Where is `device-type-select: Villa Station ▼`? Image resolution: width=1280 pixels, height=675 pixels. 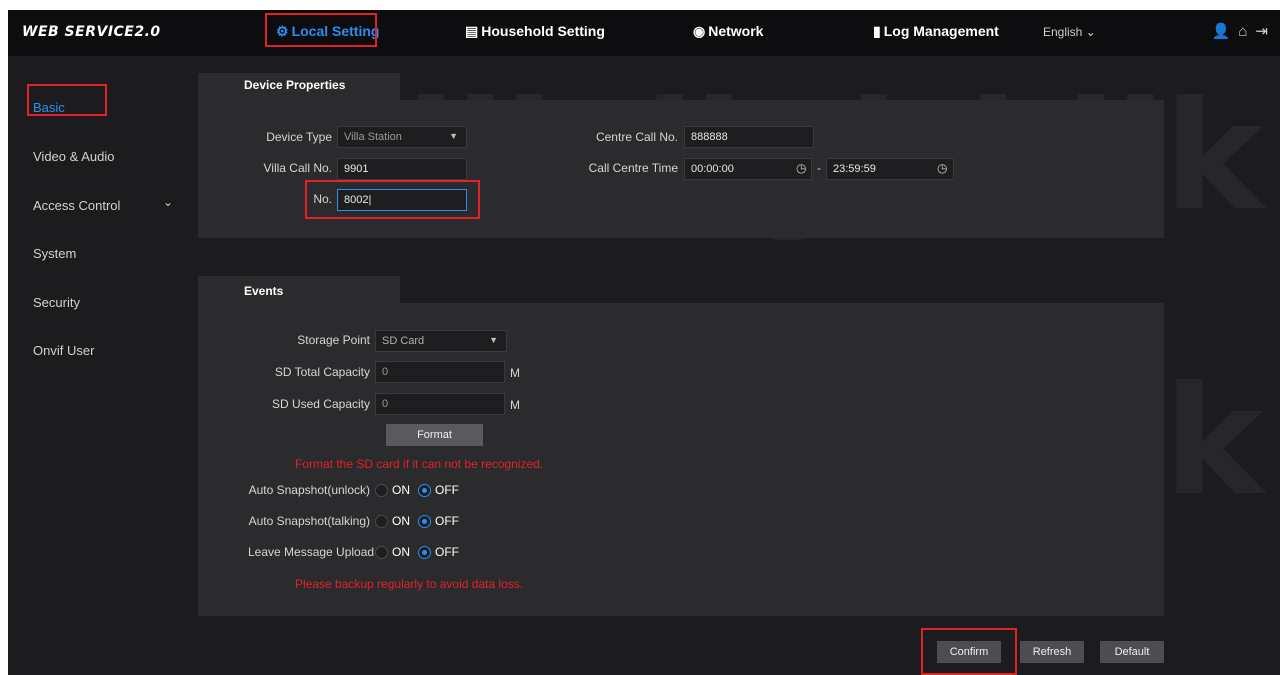 device-type-select: Villa Station ▼ is located at coordinates (402, 137).